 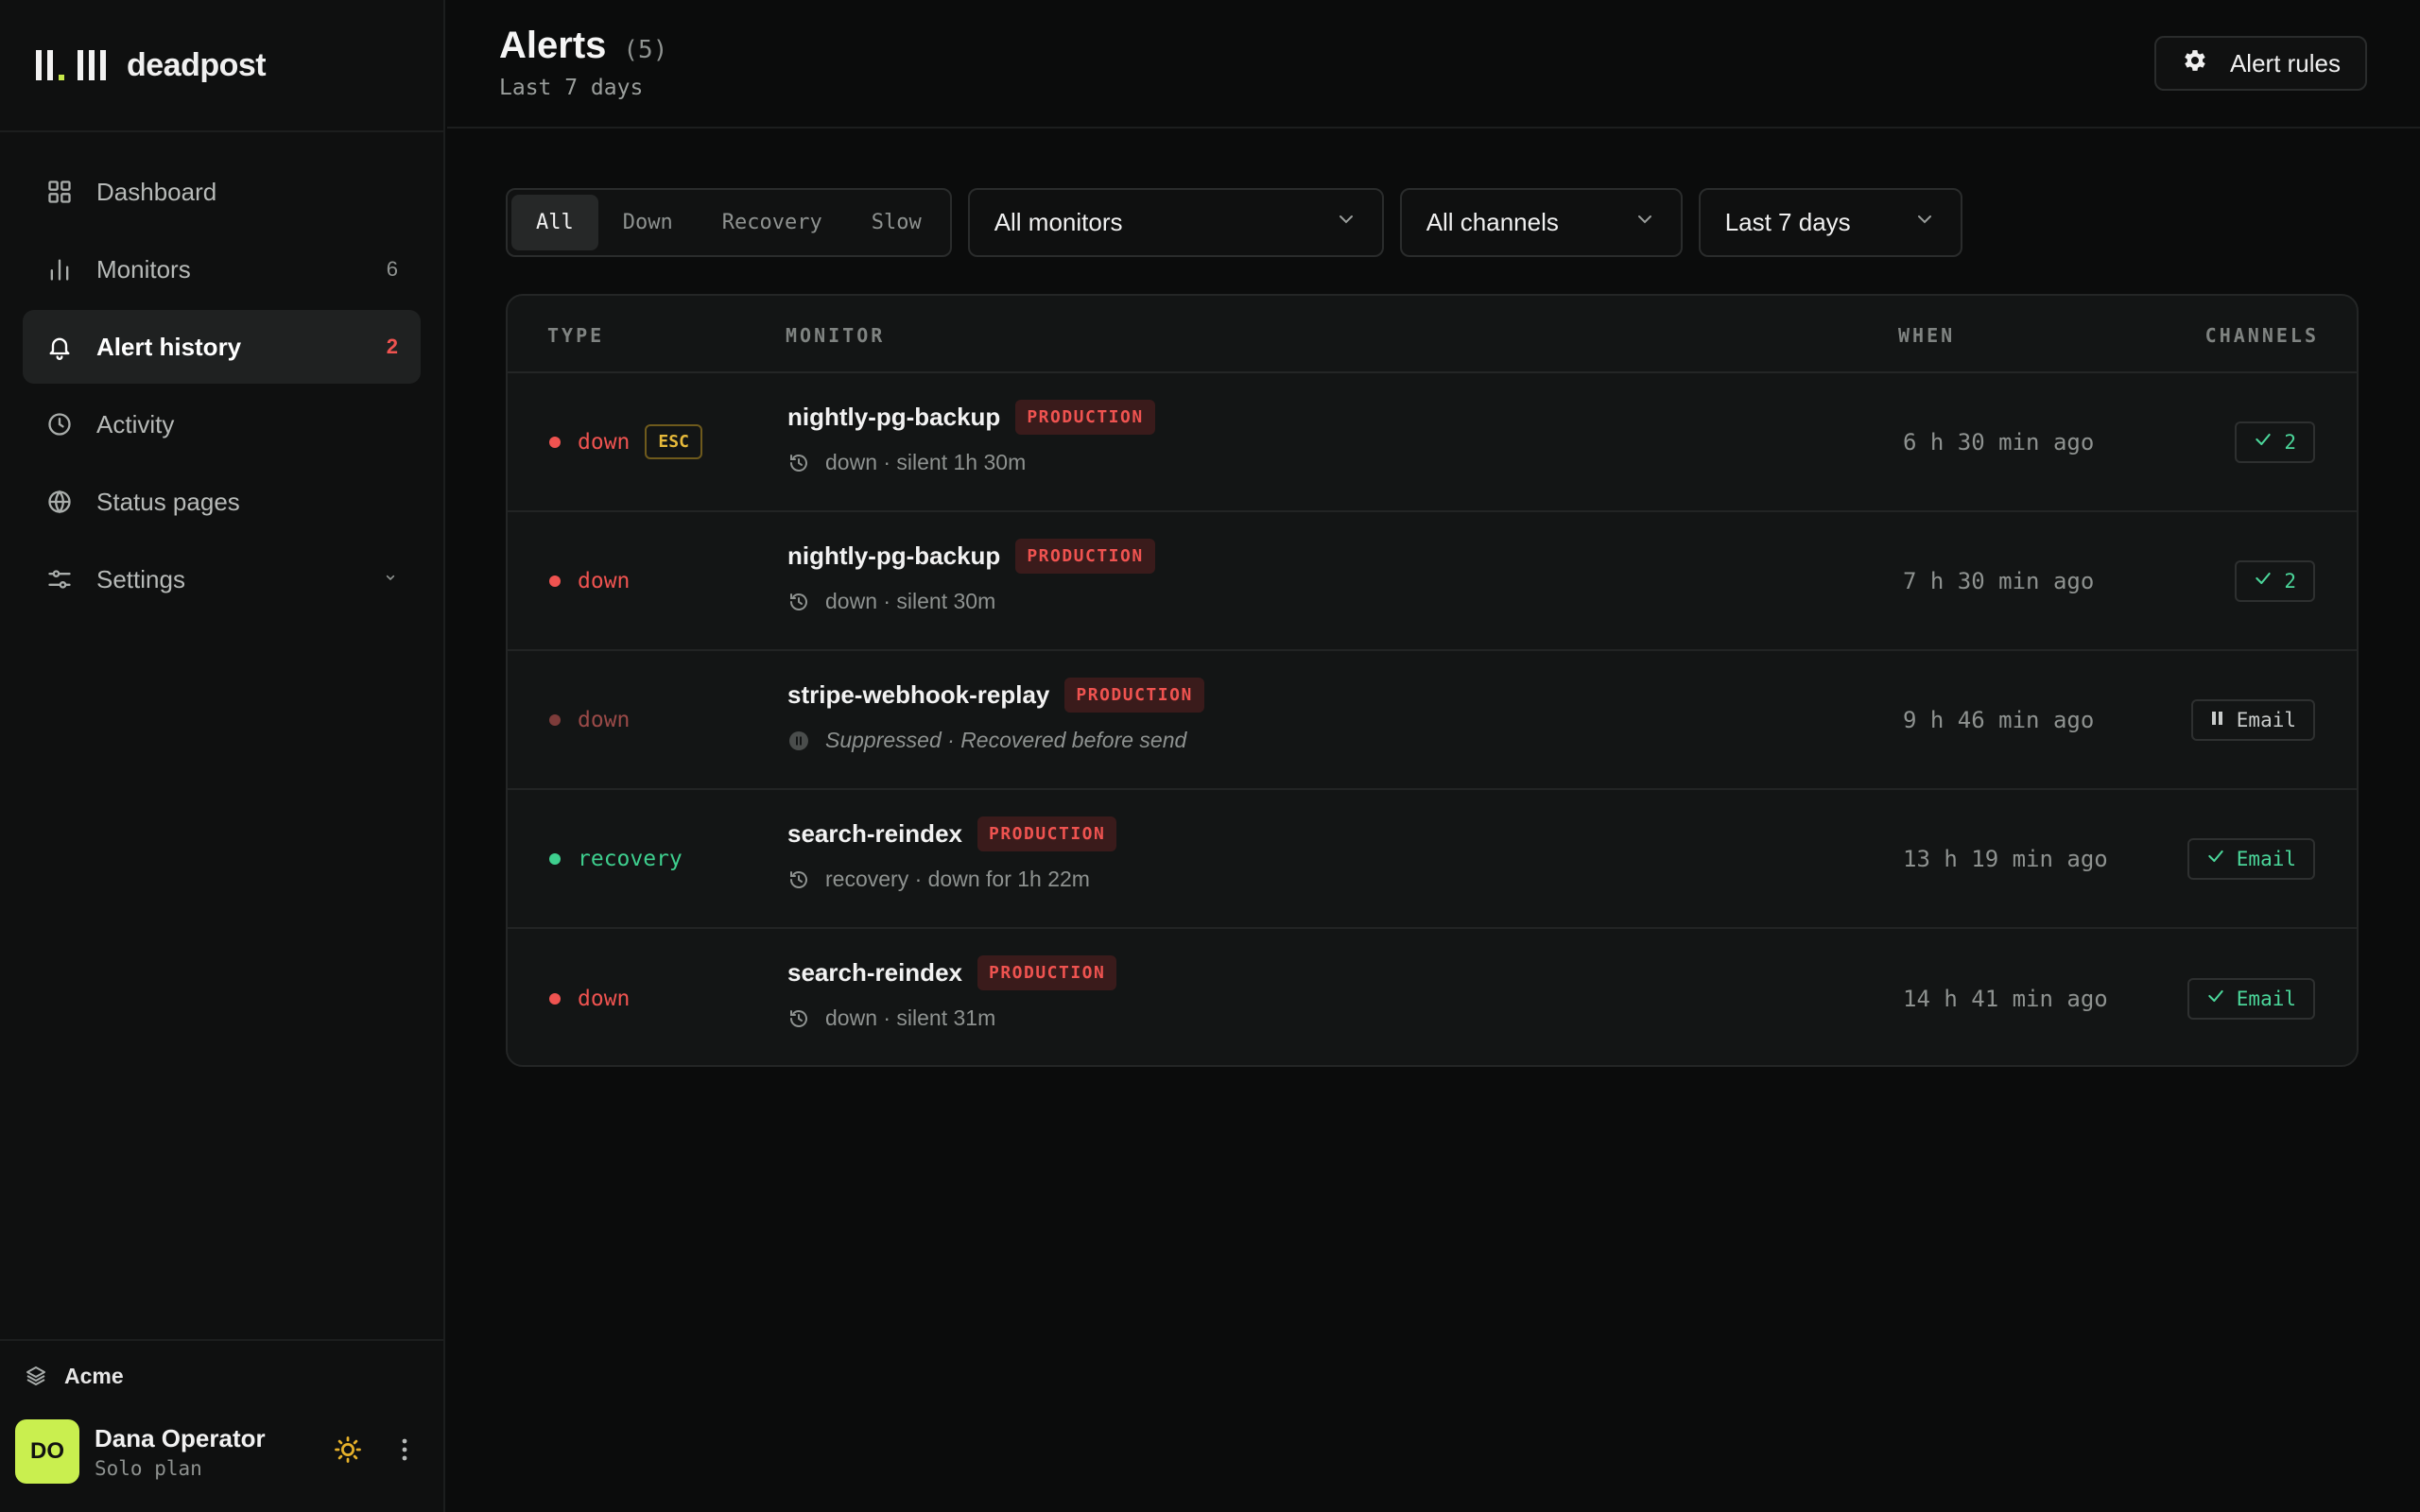 I want to click on alert-detail: down · silent 31m, so click(x=952, y=1018).